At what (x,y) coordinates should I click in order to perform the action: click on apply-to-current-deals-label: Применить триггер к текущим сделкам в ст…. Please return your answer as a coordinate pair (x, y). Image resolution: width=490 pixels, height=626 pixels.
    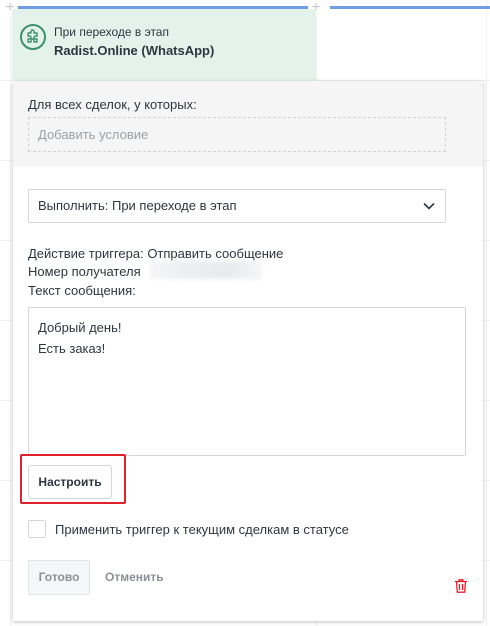
    Looking at the image, I should click on (202, 529).